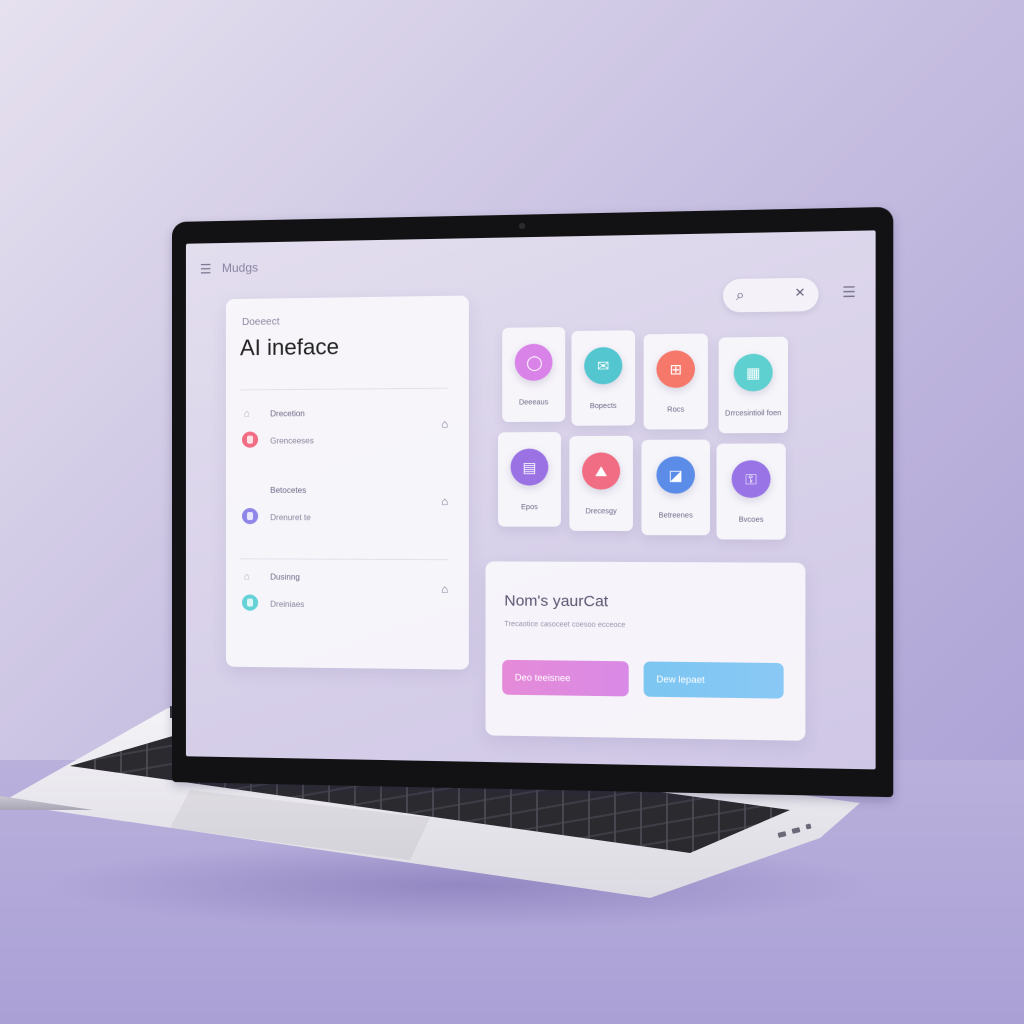 Image resolution: width=1024 pixels, height=1024 pixels. What do you see at coordinates (603, 406) in the screenshot?
I see `tile-label: Bopects` at bounding box center [603, 406].